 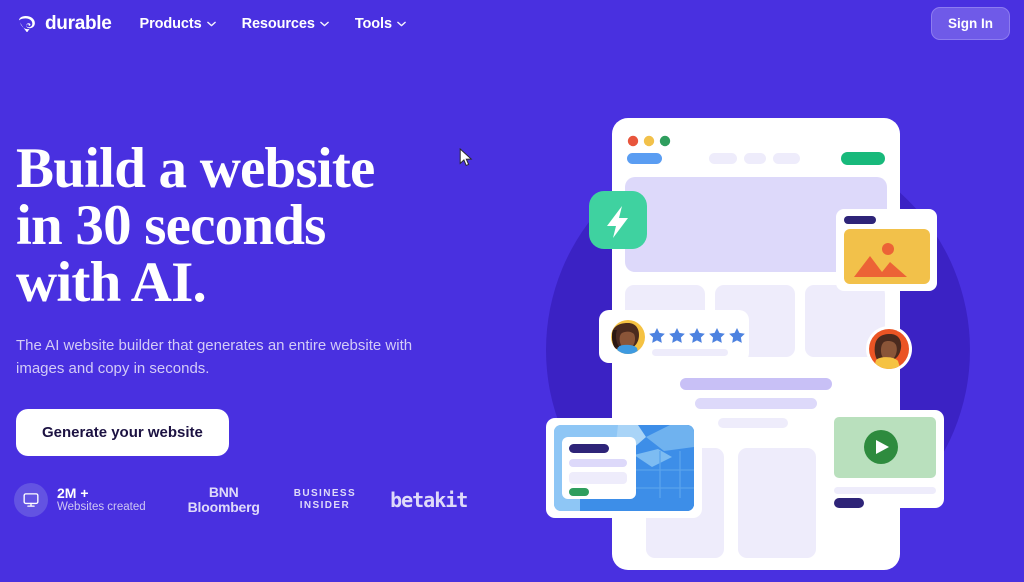 I want to click on headline-line-1: Build a website, so click(x=195, y=168).